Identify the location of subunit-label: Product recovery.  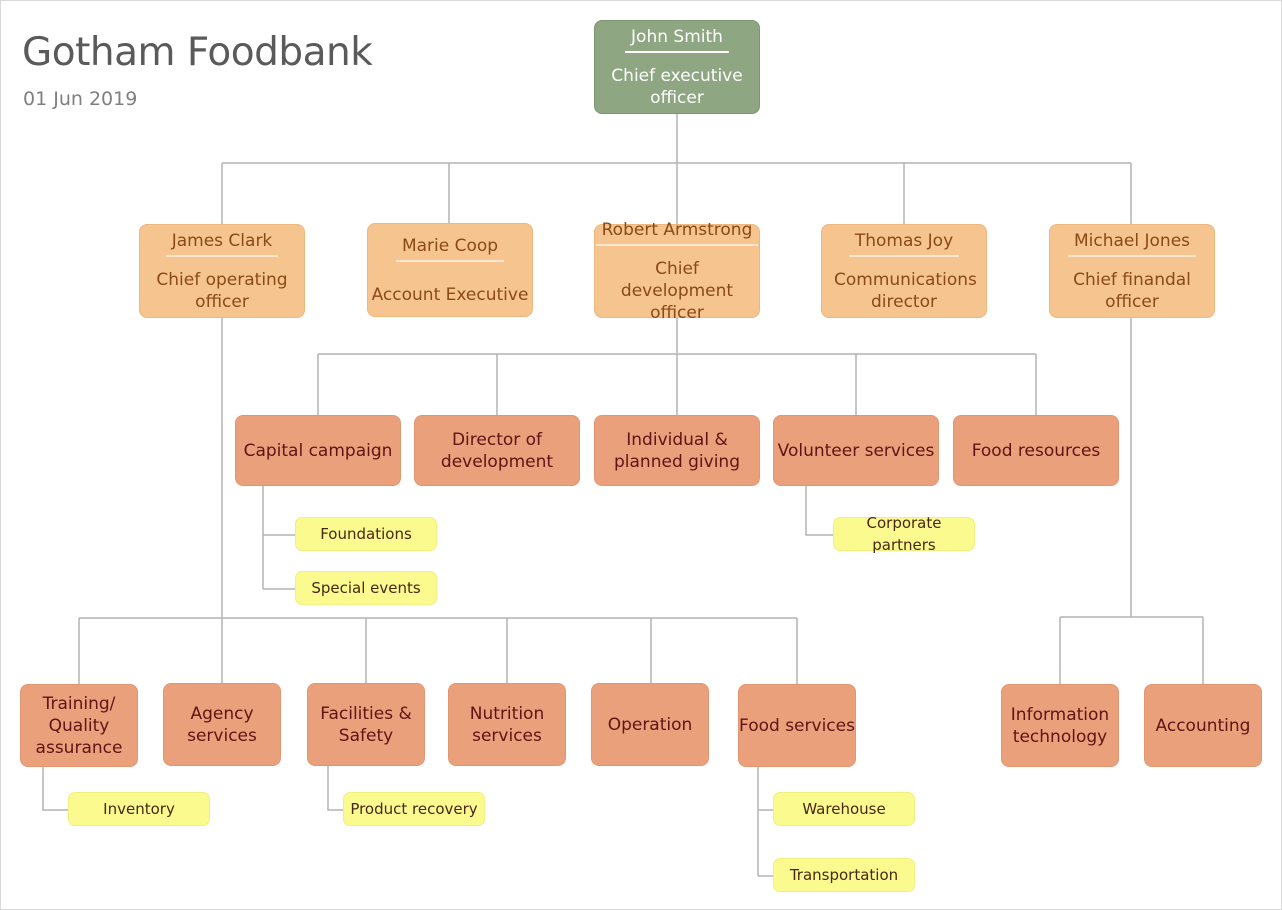
(414, 809).